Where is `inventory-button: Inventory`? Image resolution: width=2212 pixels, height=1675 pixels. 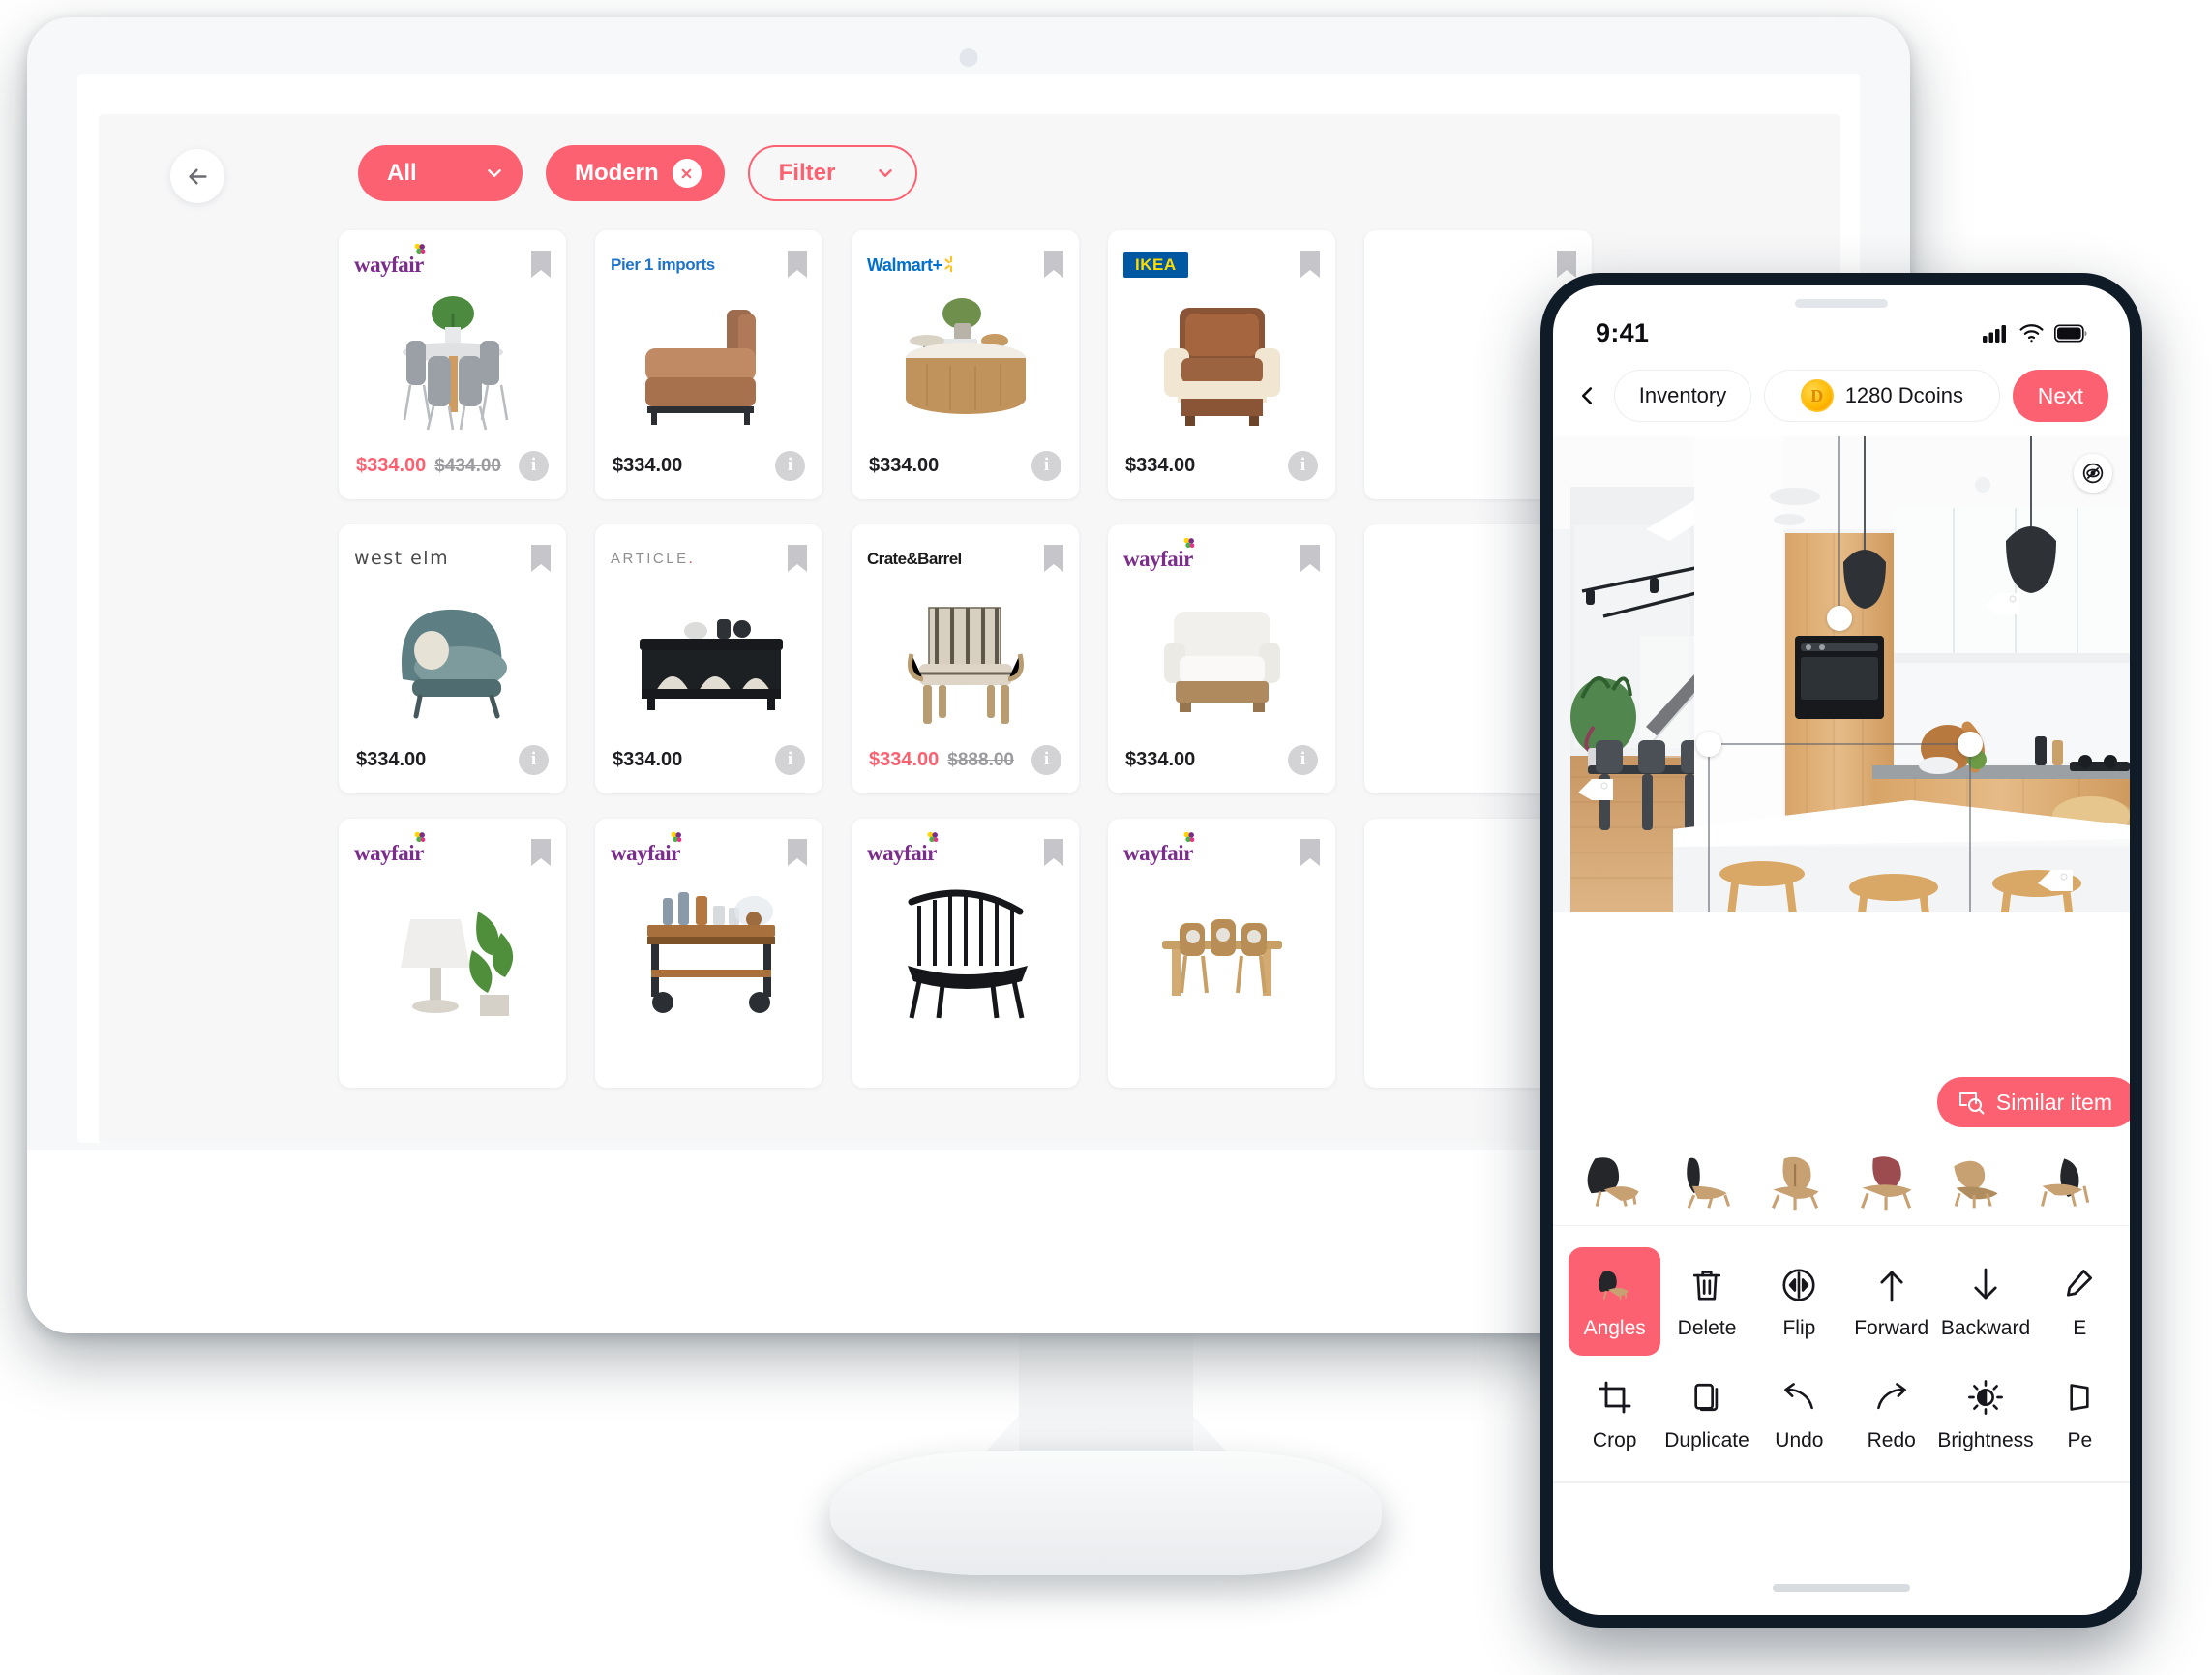 inventory-button: Inventory is located at coordinates (1682, 396).